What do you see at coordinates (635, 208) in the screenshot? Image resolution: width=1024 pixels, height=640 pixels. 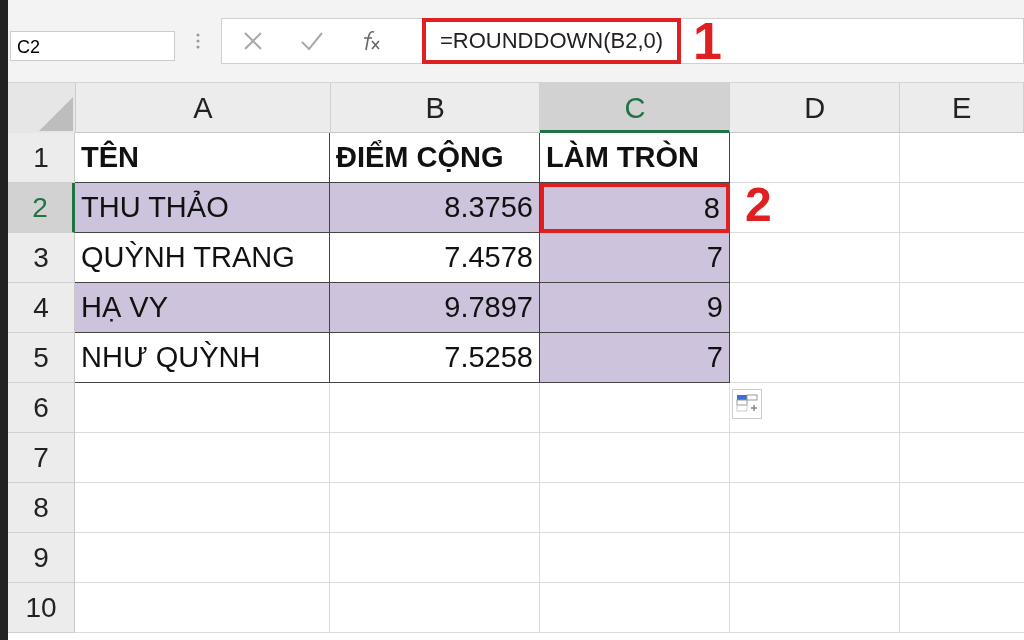 I see `table-cell: 8` at bounding box center [635, 208].